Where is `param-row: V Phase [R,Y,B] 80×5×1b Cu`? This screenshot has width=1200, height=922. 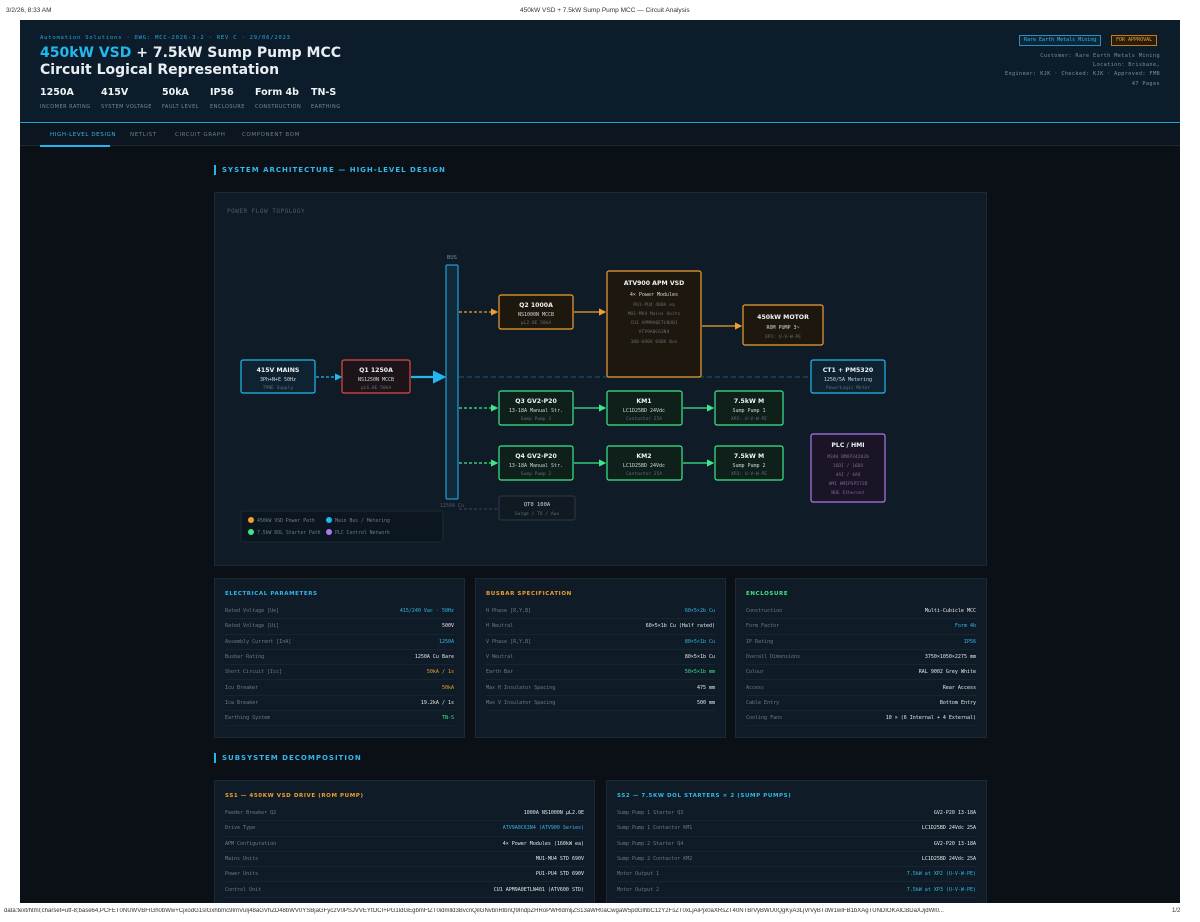 param-row: V Phase [R,Y,B] 80×5×1b Cu is located at coordinates (600, 642).